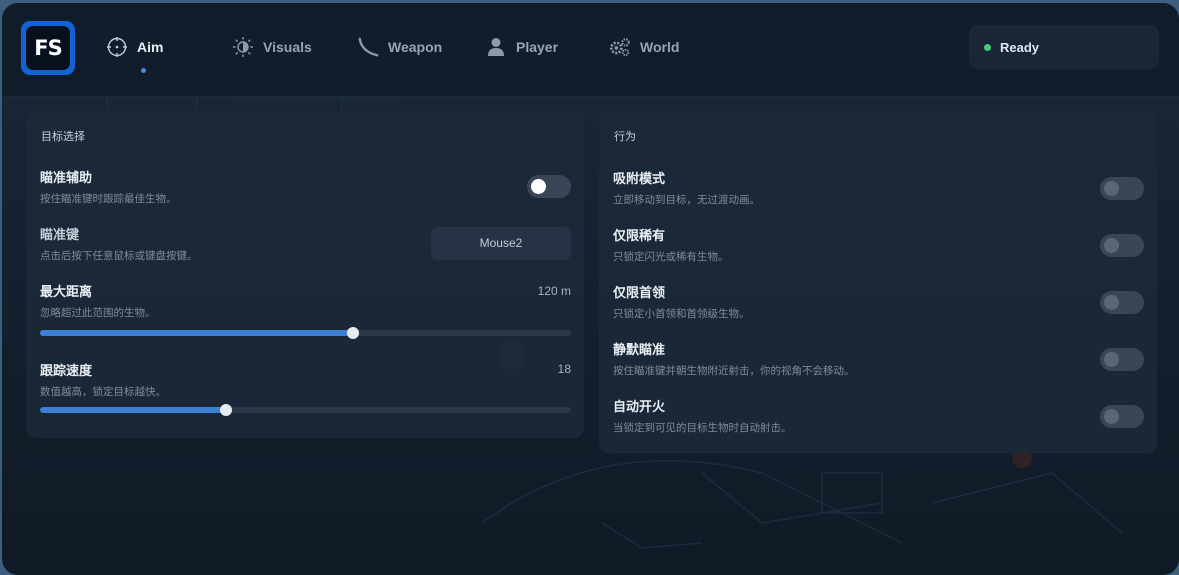  What do you see at coordinates (625, 136) in the screenshot?
I see `behavior-panel-title: 行为` at bounding box center [625, 136].